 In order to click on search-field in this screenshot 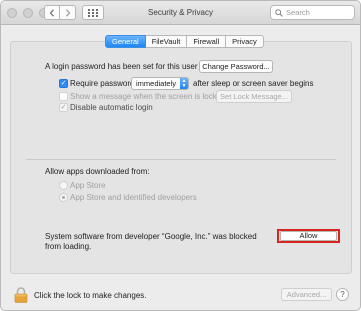, I will do `click(312, 12)`.